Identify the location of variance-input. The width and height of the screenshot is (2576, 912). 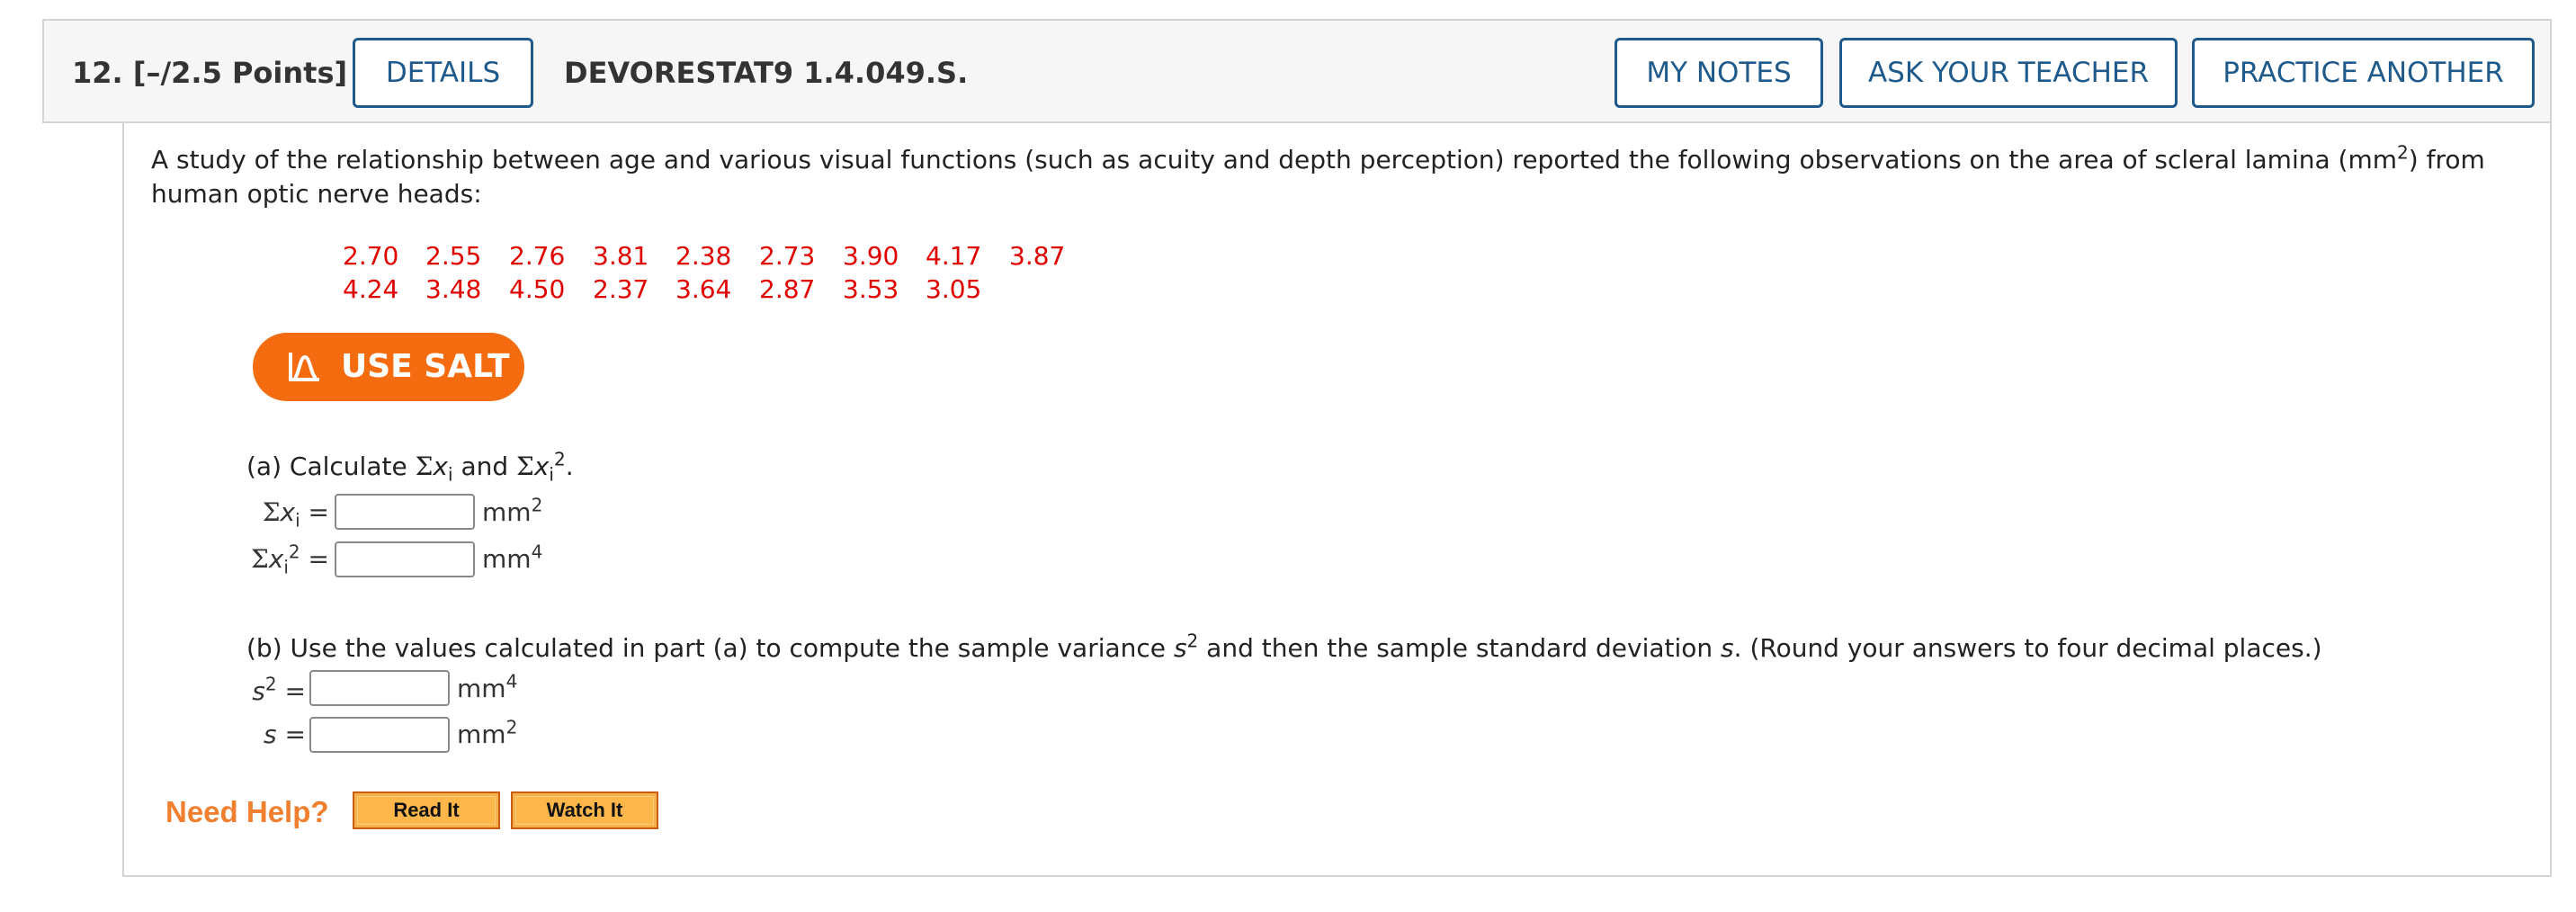
(379, 688).